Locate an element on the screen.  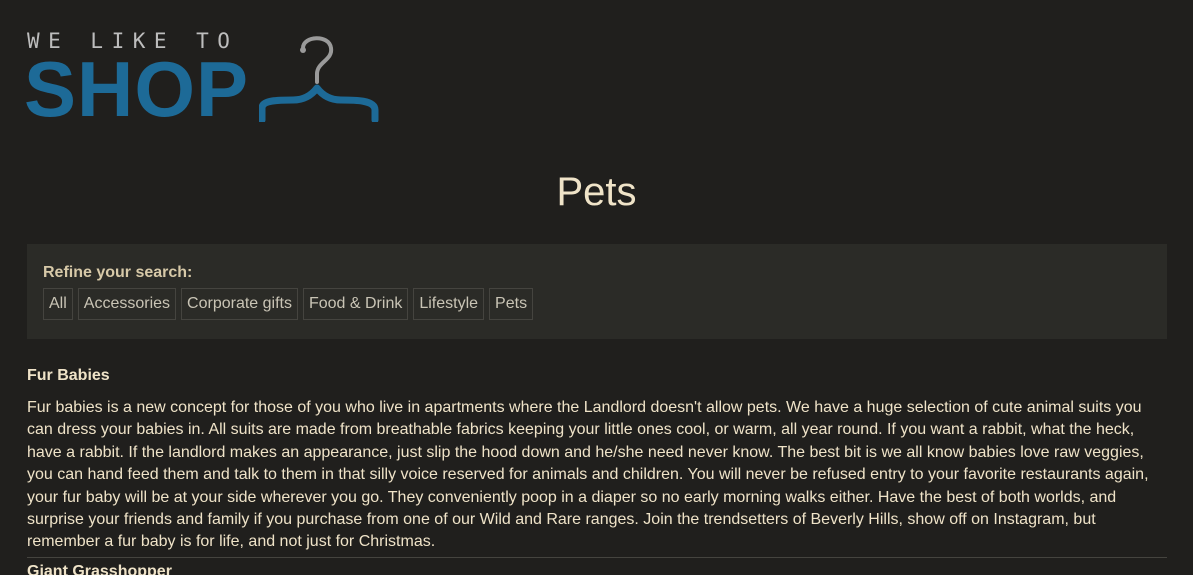
site-logo: WE LIKE TO SHOP is located at coordinates (205, 81).